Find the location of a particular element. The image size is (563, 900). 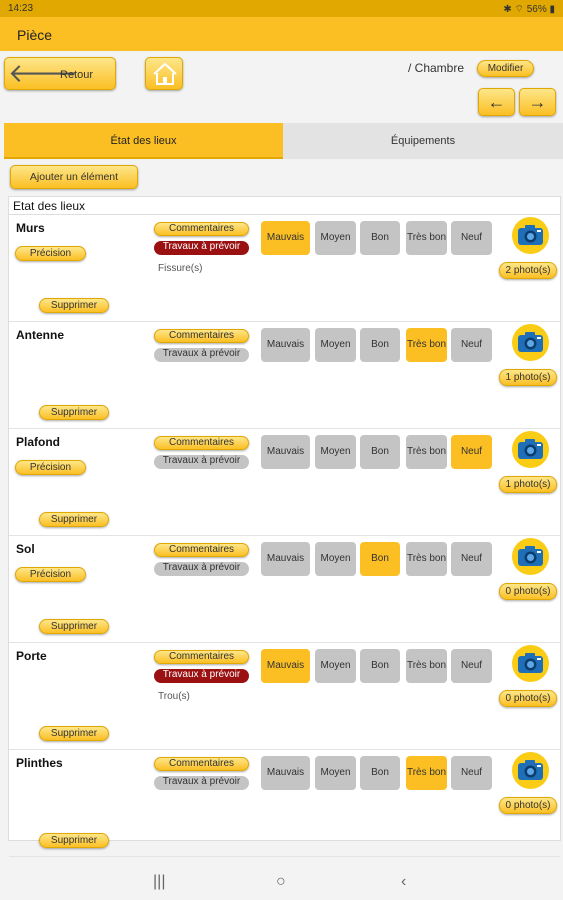

system-back-button: ‹ is located at coordinates (403, 882).